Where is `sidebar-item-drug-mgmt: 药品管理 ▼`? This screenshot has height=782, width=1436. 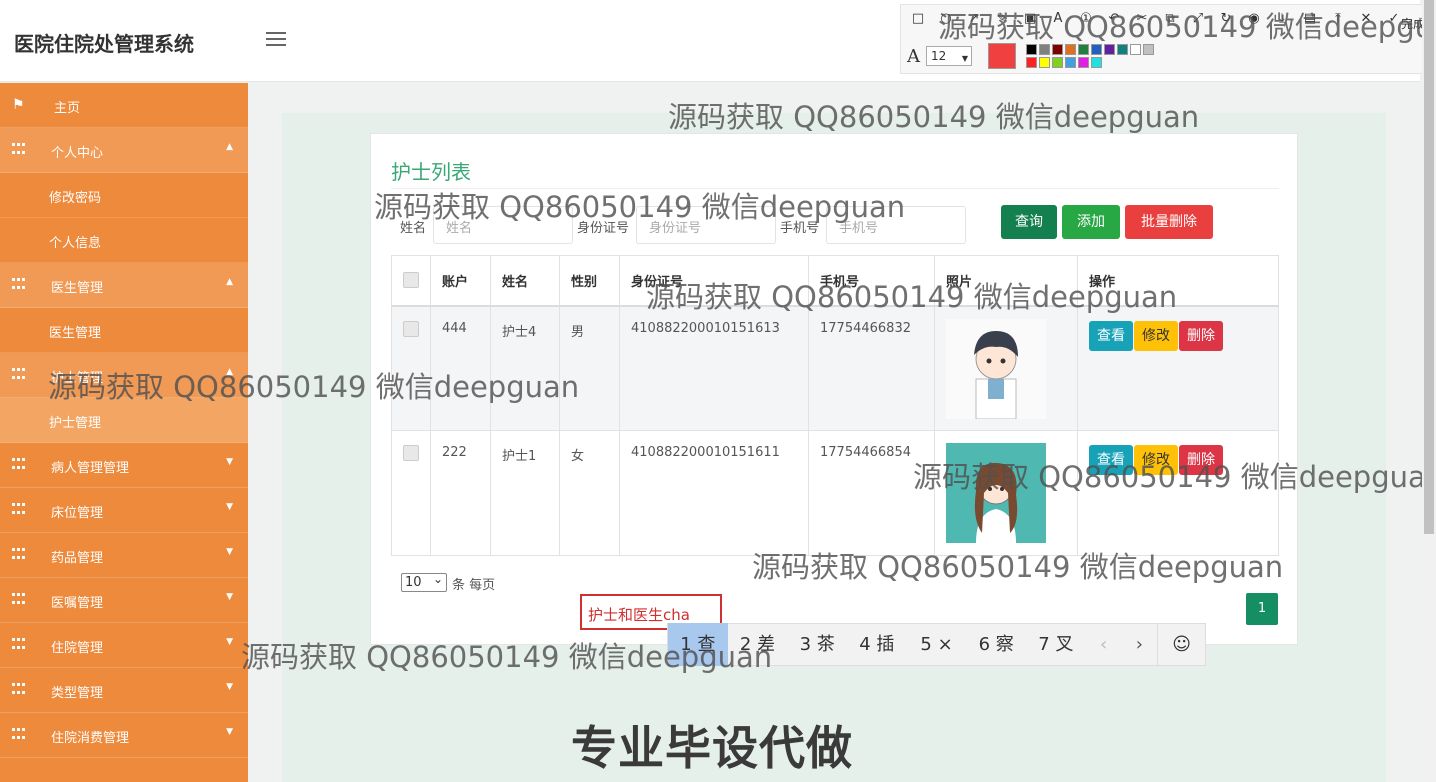
sidebar-item-drug-mgmt: 药品管理 ▼ is located at coordinates (124, 555).